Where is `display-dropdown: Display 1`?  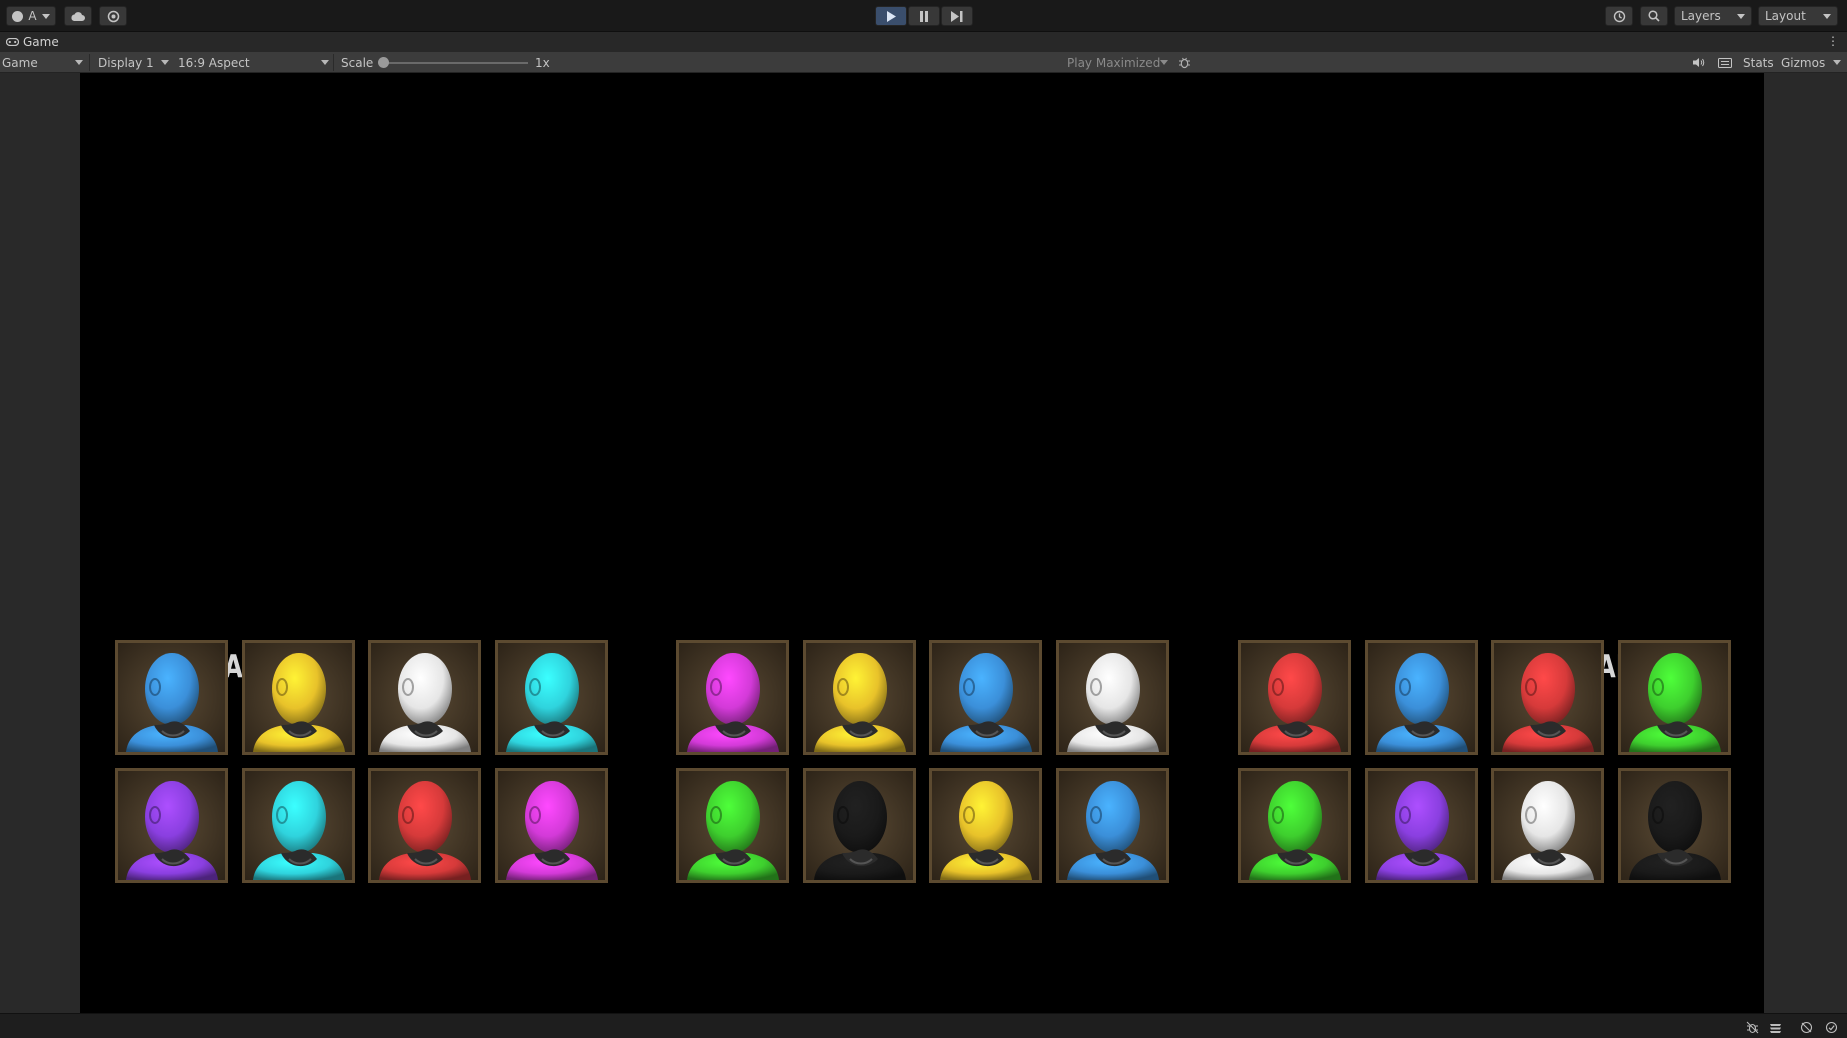 display-dropdown: Display 1 is located at coordinates (126, 62).